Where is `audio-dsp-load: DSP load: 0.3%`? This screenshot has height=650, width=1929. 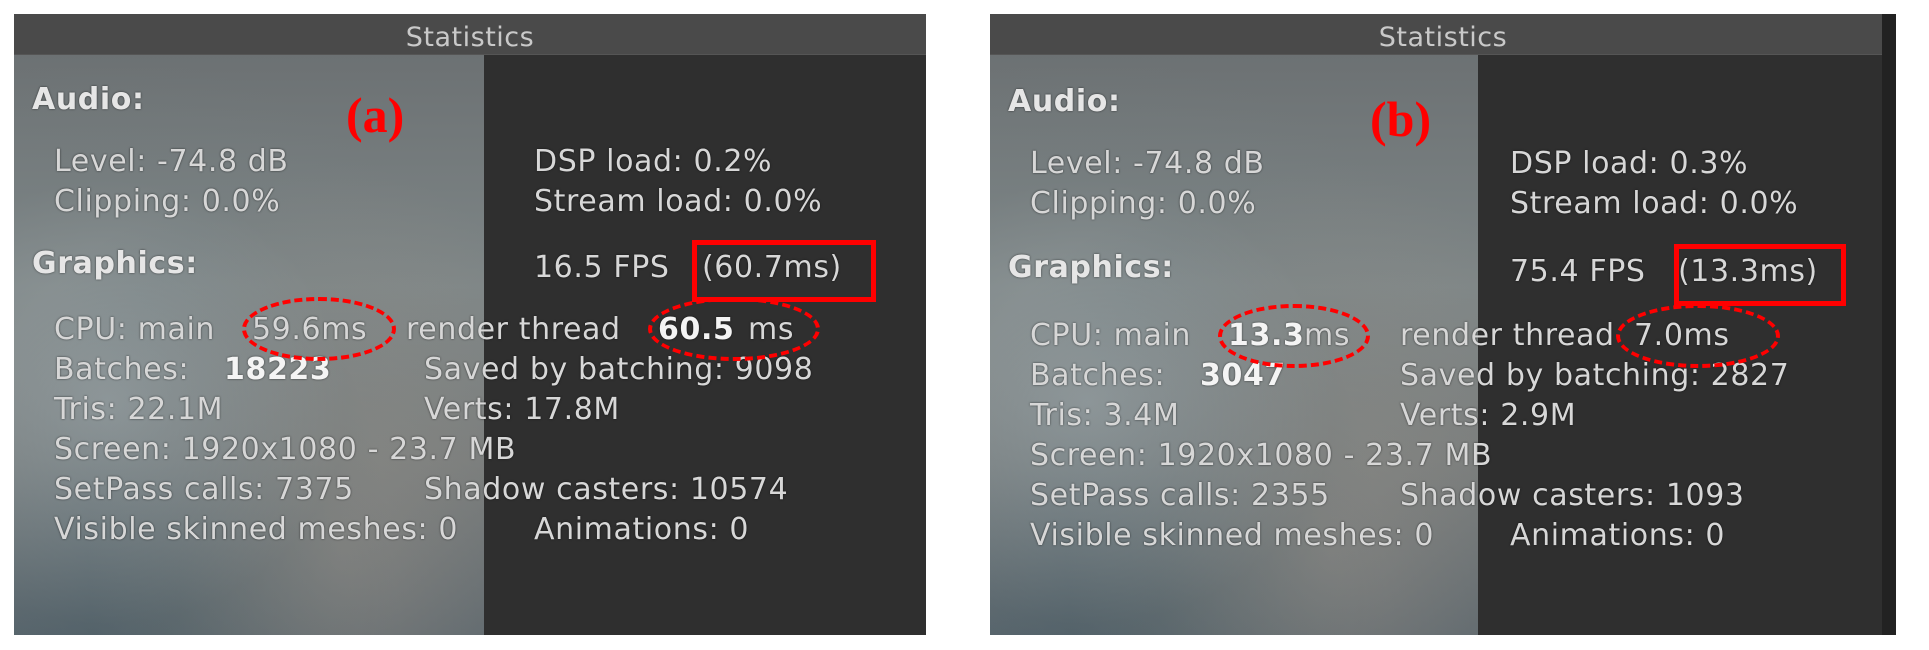
audio-dsp-load: DSP load: 0.3% is located at coordinates (1629, 163).